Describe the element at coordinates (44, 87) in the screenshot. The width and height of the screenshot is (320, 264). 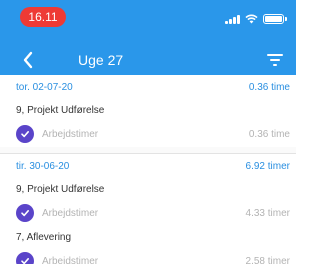
I see `day-date: tor. 02-07-20` at that location.